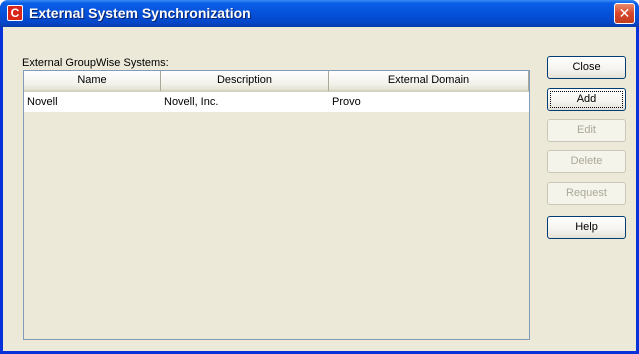 Image resolution: width=639 pixels, height=354 pixels. Describe the element at coordinates (15, 13) in the screenshot. I see `novell-c-icon: C` at that location.